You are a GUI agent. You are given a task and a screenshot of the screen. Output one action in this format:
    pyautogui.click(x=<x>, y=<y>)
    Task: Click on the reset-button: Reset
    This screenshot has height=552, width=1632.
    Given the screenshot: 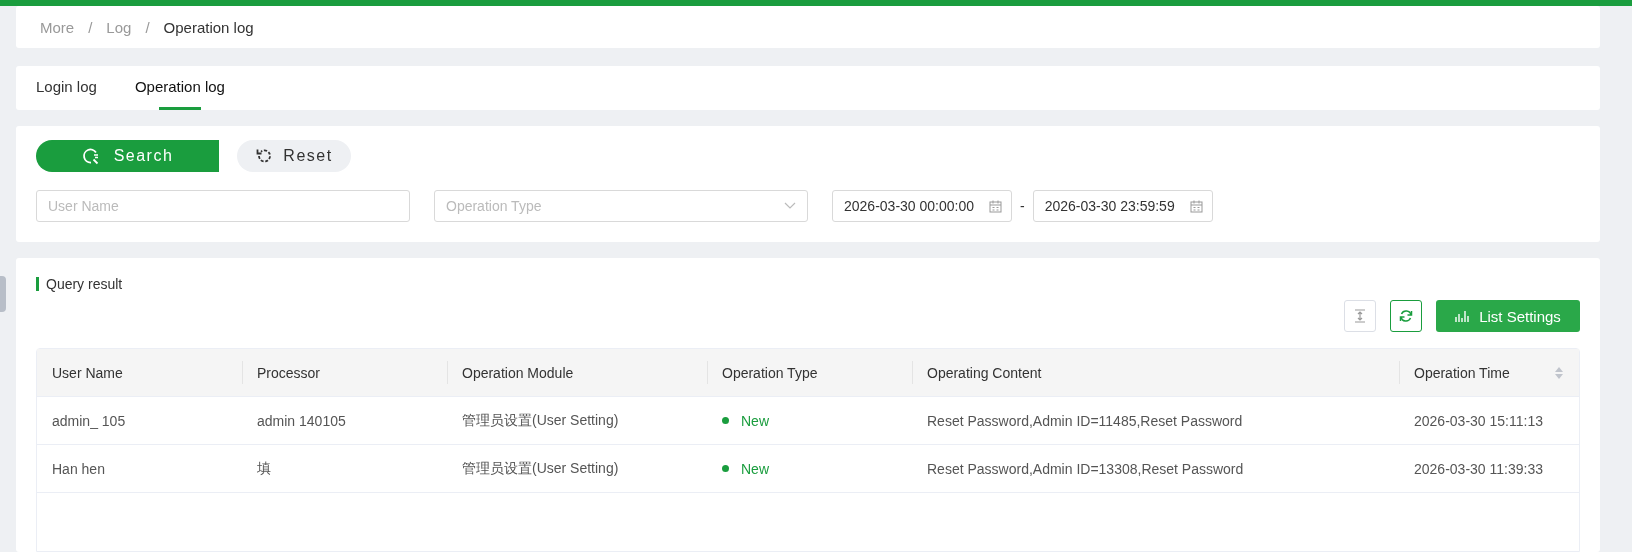 What is the action you would take?
    pyautogui.click(x=294, y=156)
    